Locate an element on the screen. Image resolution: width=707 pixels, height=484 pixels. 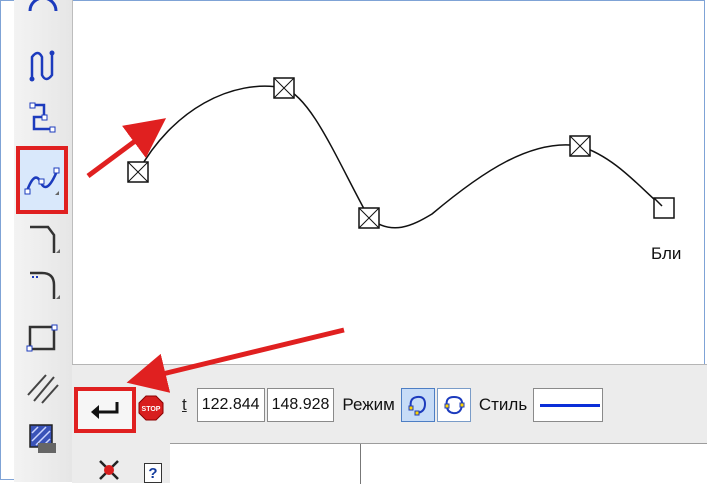
style-label: Стиль is located at coordinates (503, 404).